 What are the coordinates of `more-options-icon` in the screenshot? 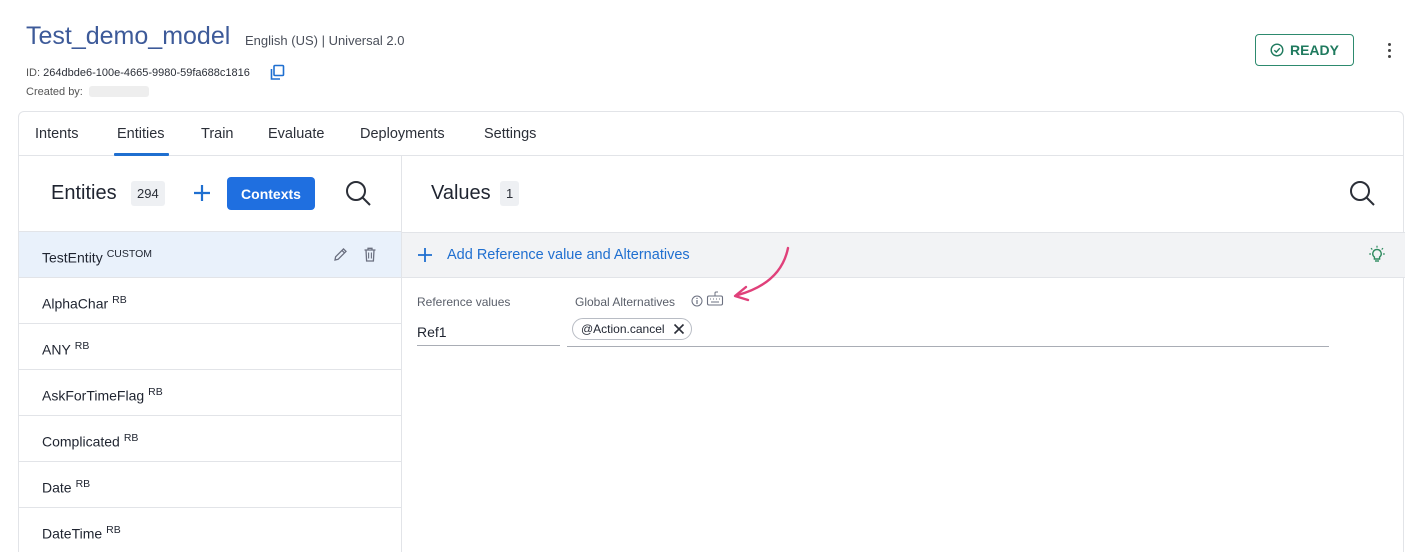 It's located at (1389, 50).